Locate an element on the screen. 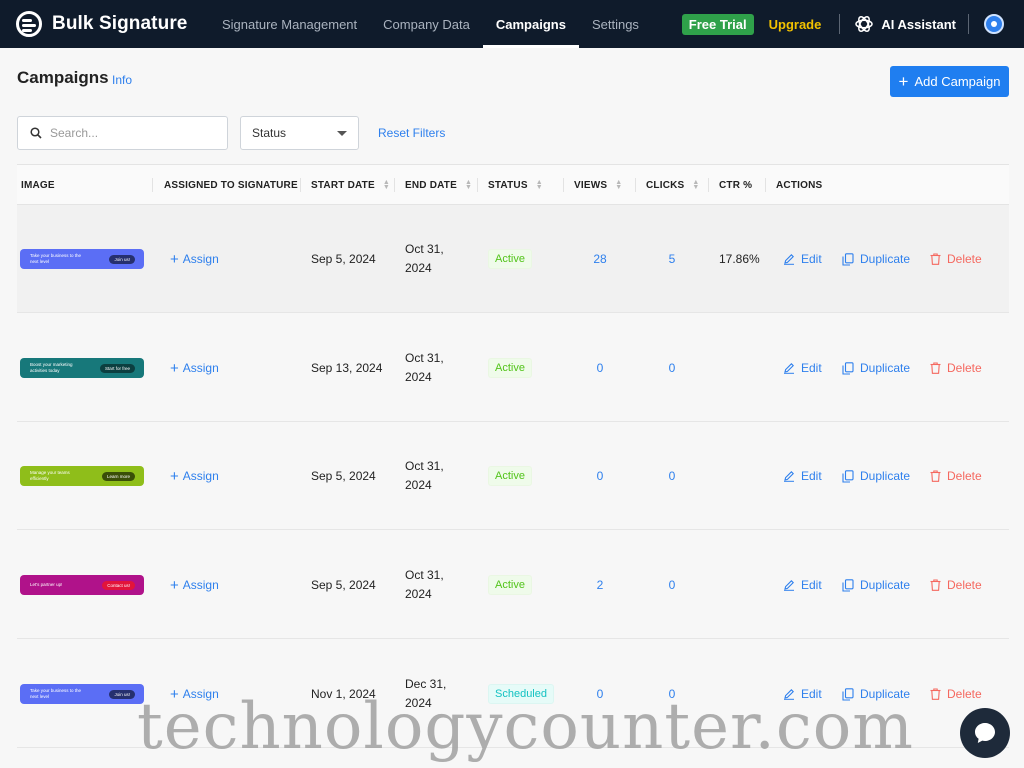  banner-cta: Start for free is located at coordinates (117, 368).